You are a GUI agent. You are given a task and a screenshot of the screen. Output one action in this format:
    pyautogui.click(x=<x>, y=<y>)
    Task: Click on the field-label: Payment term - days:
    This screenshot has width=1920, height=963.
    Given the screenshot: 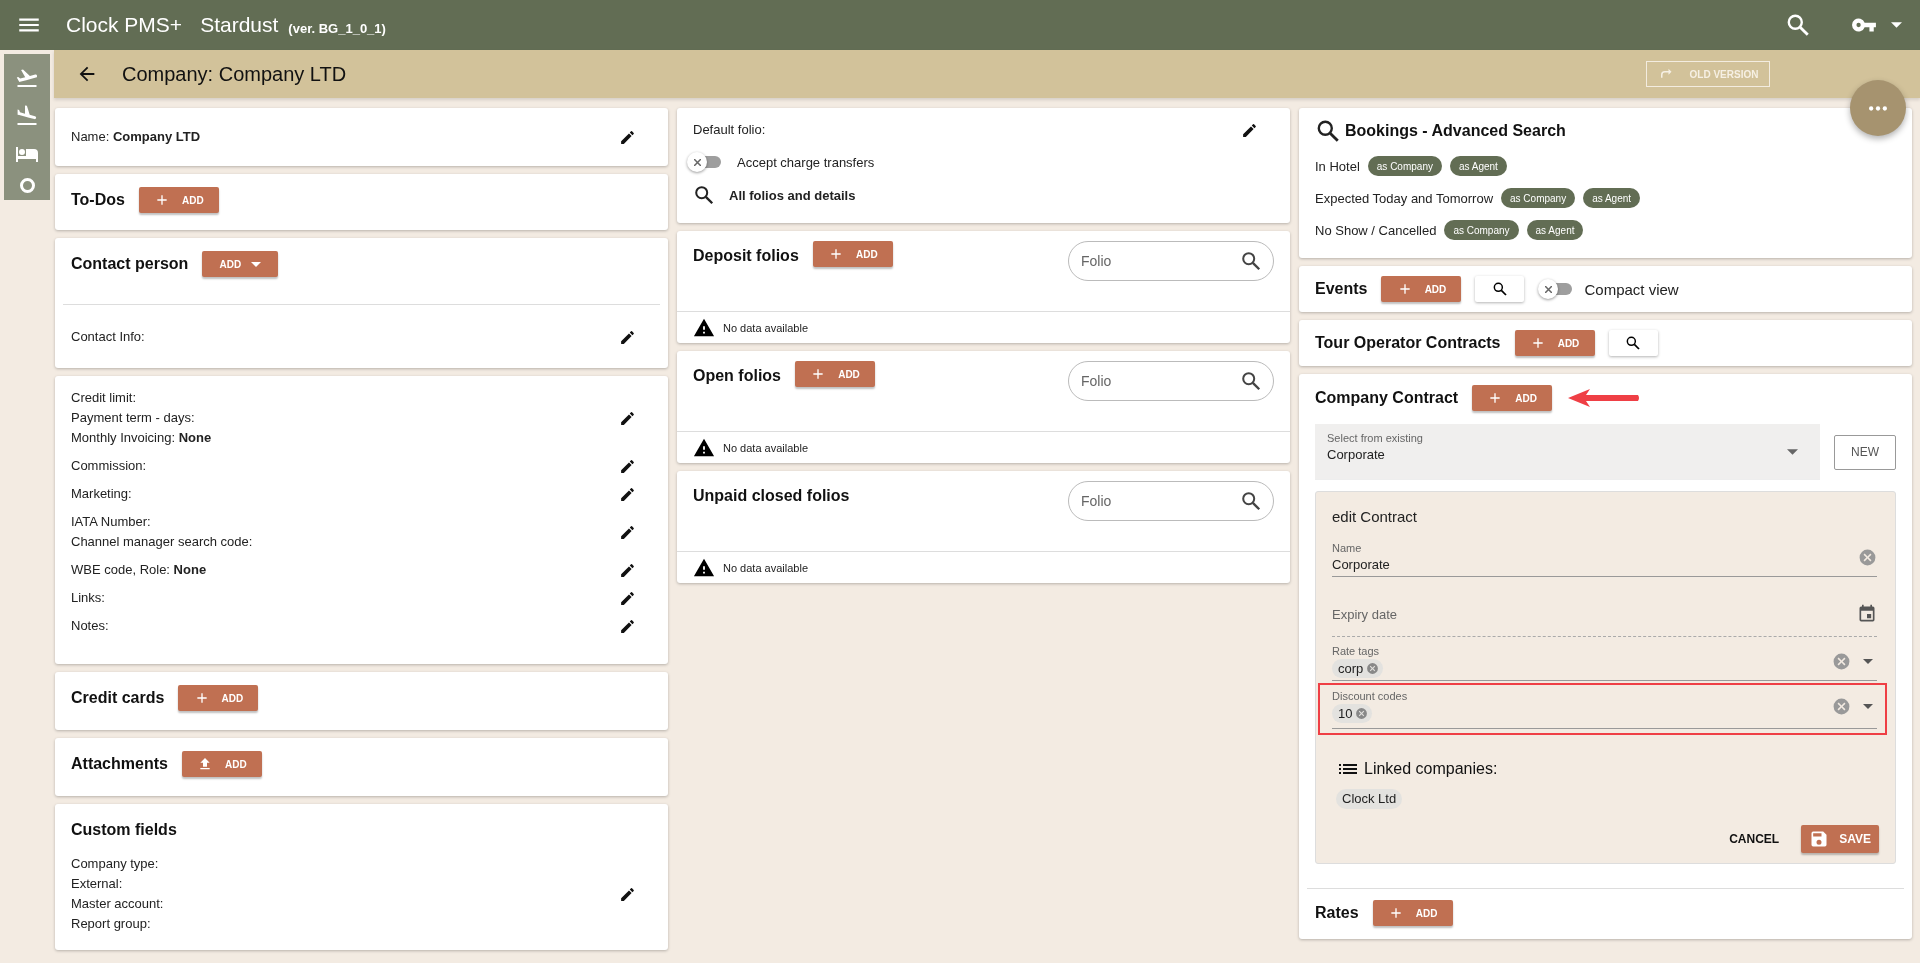 What is the action you would take?
    pyautogui.click(x=133, y=418)
    